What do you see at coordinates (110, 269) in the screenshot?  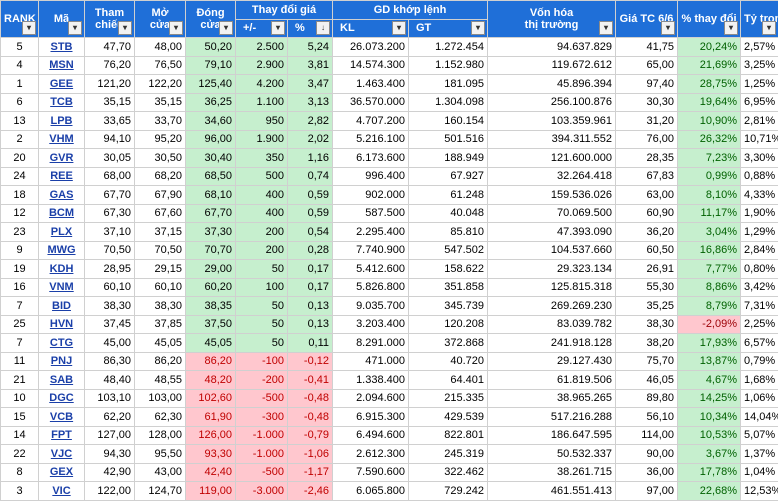 I see `cell-tham-chieu: 28,95` at bounding box center [110, 269].